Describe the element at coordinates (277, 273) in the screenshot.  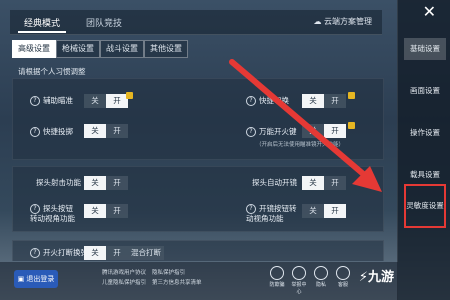
I see `shield-icon` at that location.